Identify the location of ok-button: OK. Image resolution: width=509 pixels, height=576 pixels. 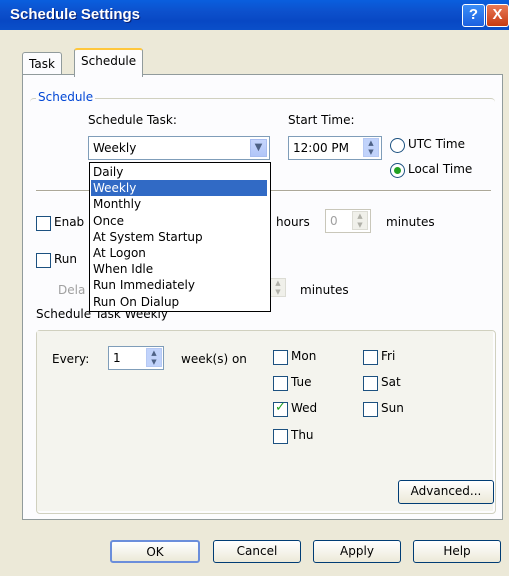
(155, 551).